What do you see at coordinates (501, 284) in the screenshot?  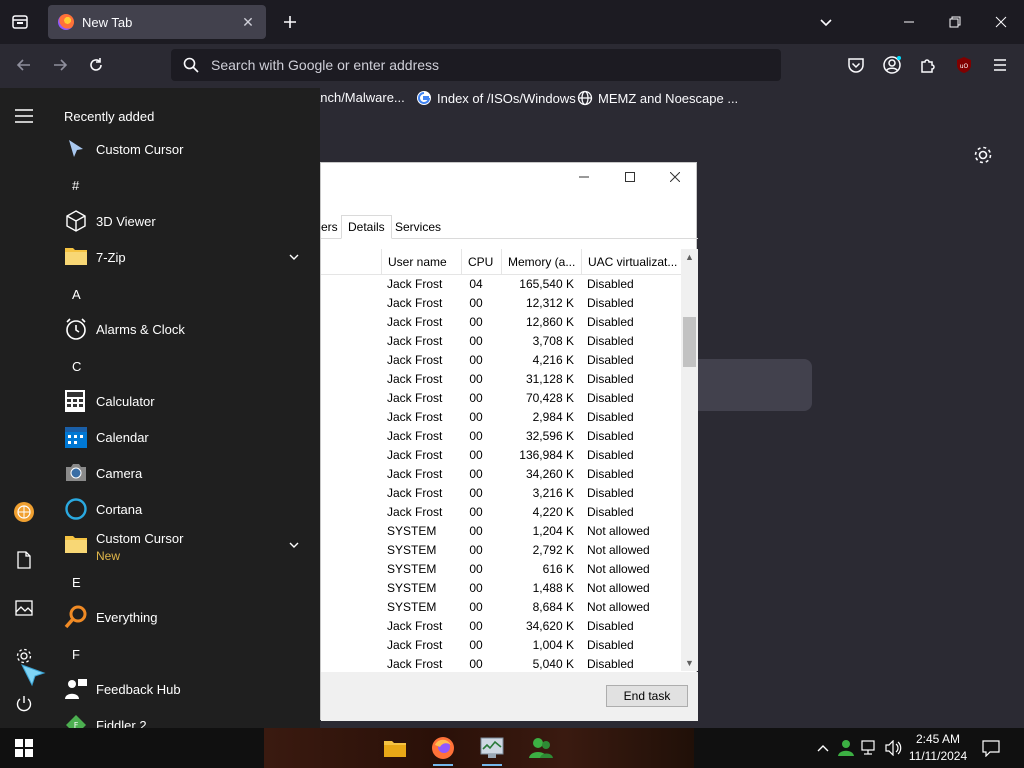 I see `table-row: Jack Frost 04 165,540 K Disabled` at bounding box center [501, 284].